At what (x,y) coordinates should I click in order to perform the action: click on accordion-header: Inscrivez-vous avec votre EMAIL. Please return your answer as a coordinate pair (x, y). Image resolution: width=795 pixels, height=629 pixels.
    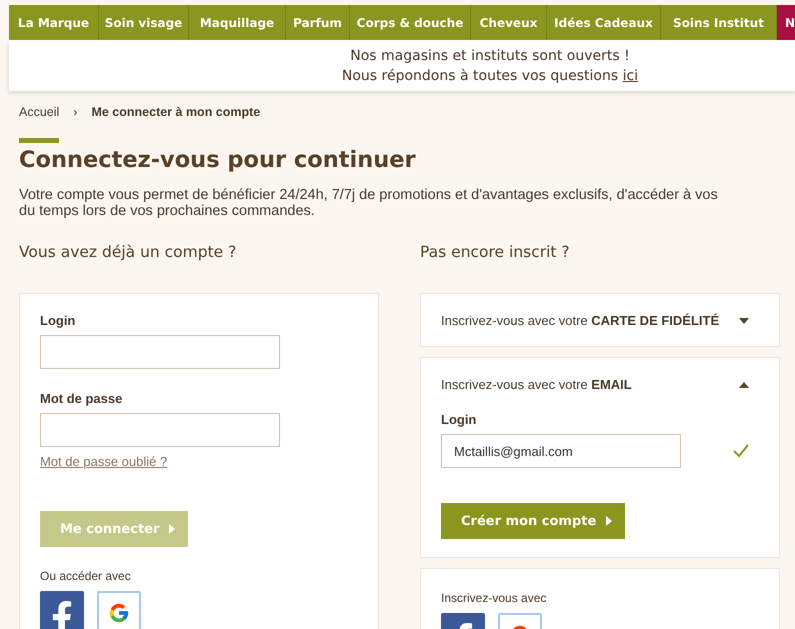
    Looking at the image, I should click on (600, 384).